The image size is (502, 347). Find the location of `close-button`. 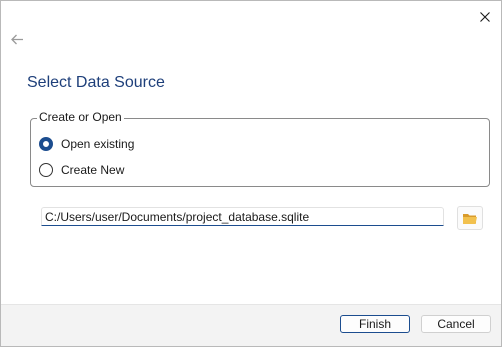

close-button is located at coordinates (485, 17).